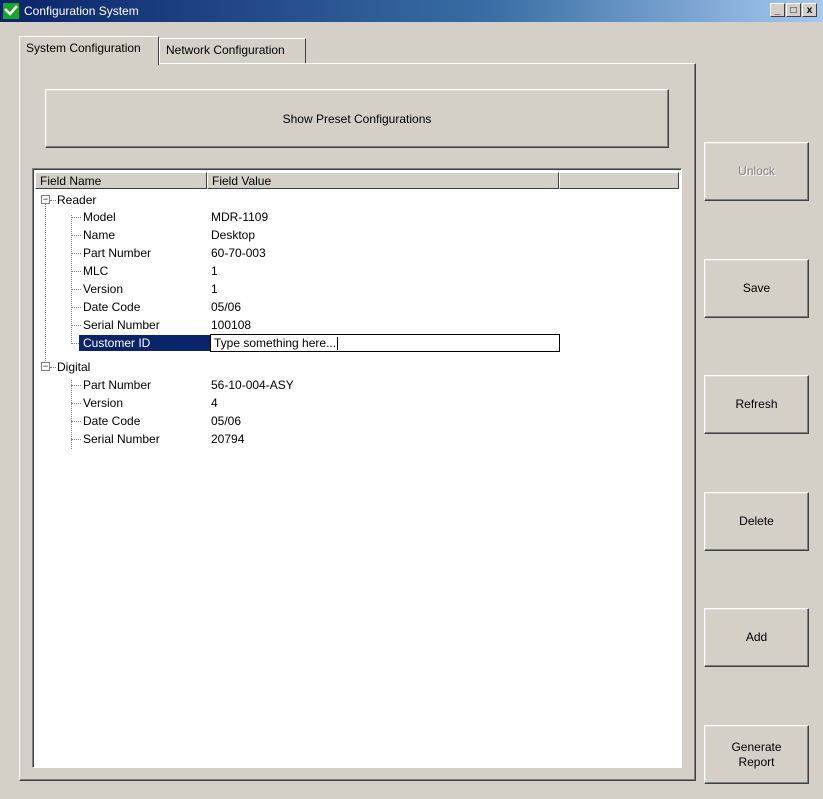 The width and height of the screenshot is (823, 799). What do you see at coordinates (238, 253) in the screenshot?
I see `field-value: 60-70-003` at bounding box center [238, 253].